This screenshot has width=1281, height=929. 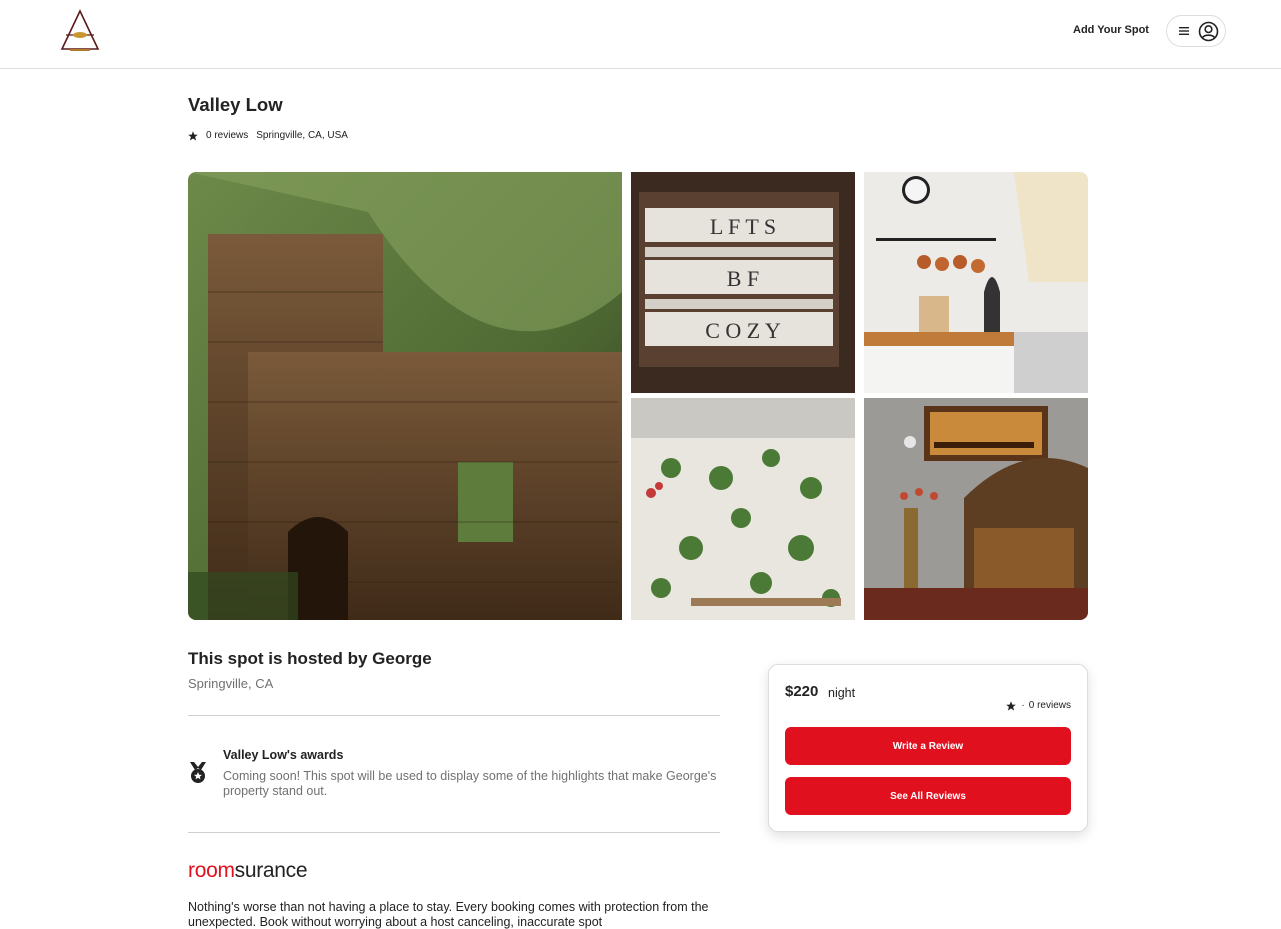 I want to click on card-rating: · 0 reviews, so click(x=1038, y=705).